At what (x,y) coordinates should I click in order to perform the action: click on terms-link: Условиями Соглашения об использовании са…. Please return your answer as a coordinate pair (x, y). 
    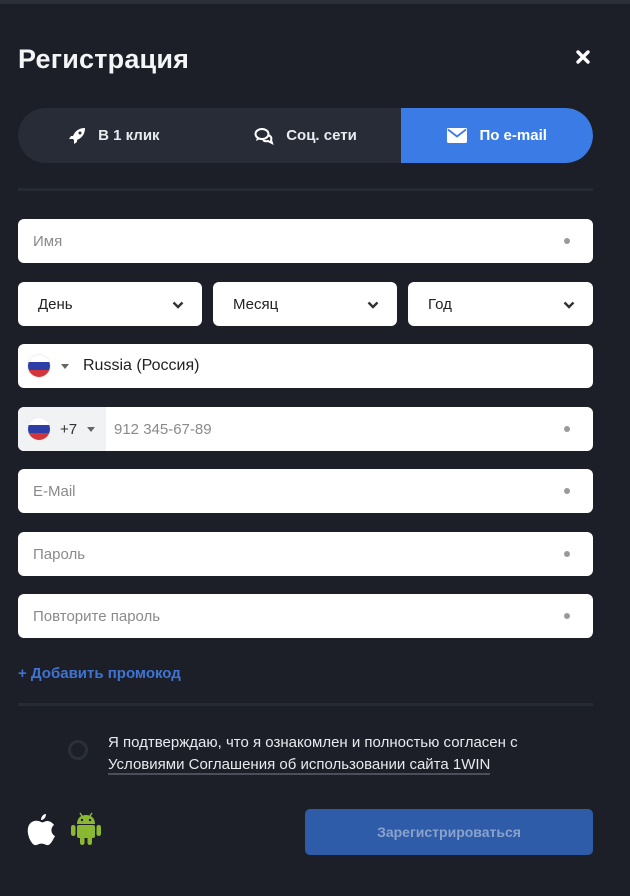
    Looking at the image, I should click on (299, 765).